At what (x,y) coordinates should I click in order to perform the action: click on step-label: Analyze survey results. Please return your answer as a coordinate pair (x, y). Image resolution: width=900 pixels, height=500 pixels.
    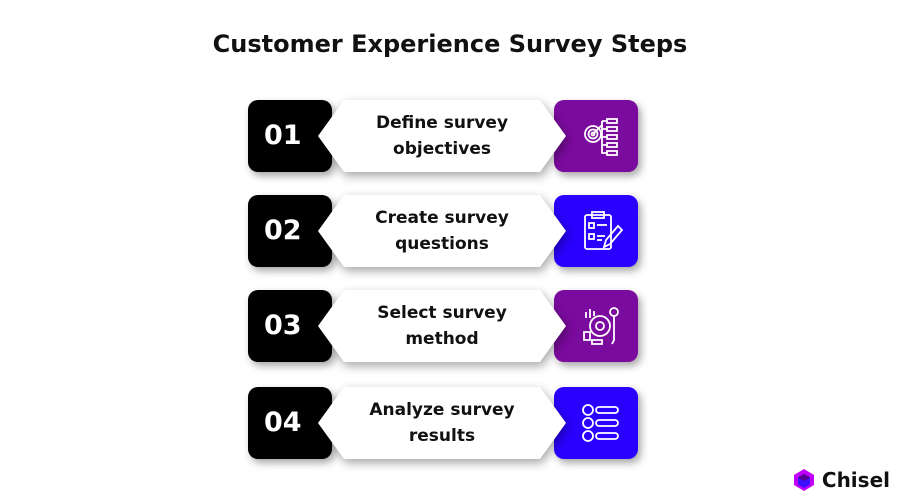
    Looking at the image, I should click on (442, 423).